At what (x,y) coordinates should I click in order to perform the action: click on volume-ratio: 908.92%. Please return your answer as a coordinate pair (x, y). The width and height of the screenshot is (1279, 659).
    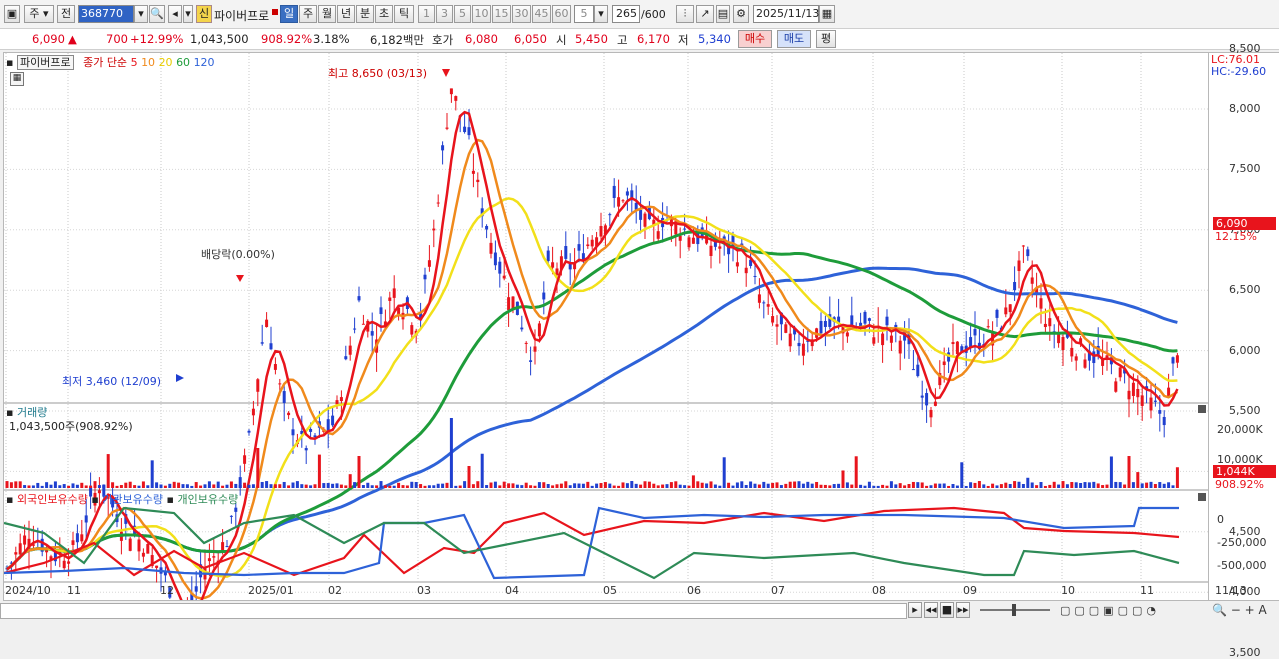
    Looking at the image, I should click on (287, 39).